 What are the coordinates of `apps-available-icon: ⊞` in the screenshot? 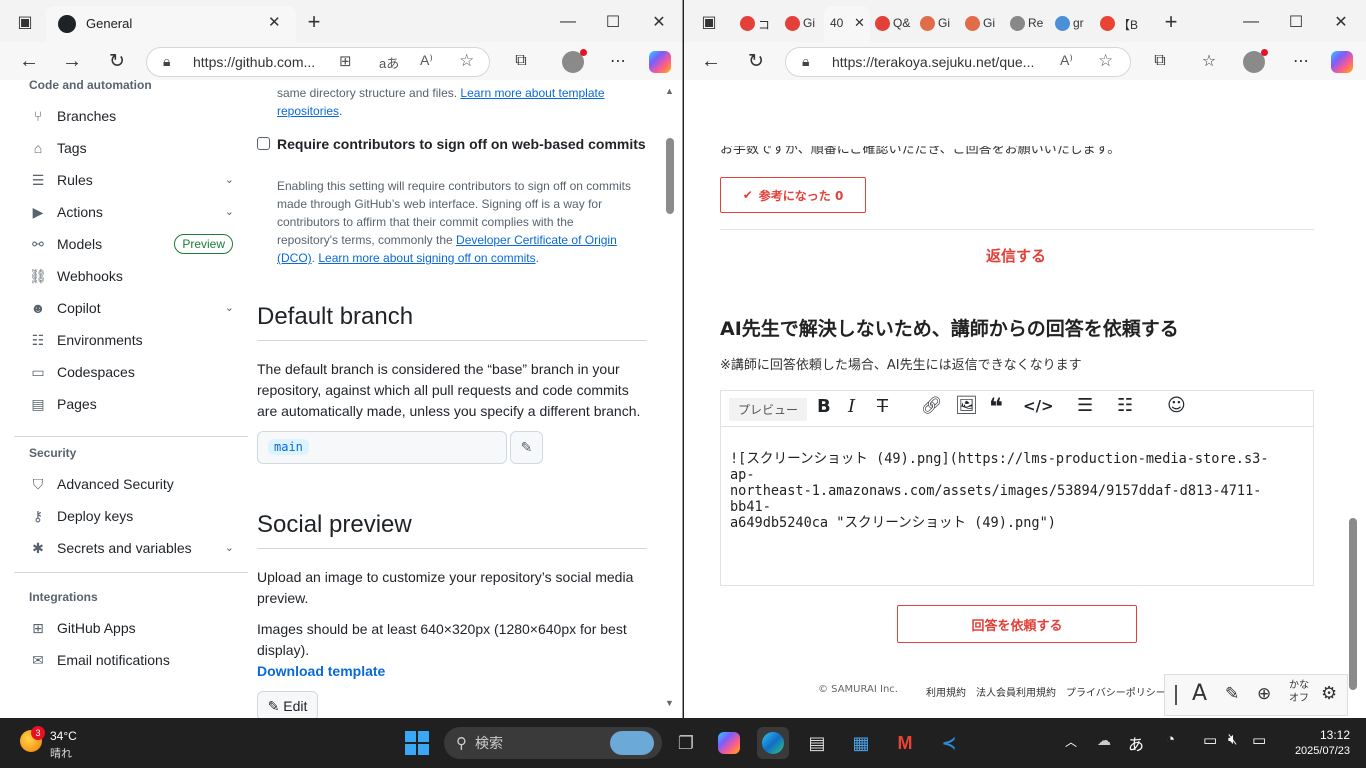 It's located at (345, 61).